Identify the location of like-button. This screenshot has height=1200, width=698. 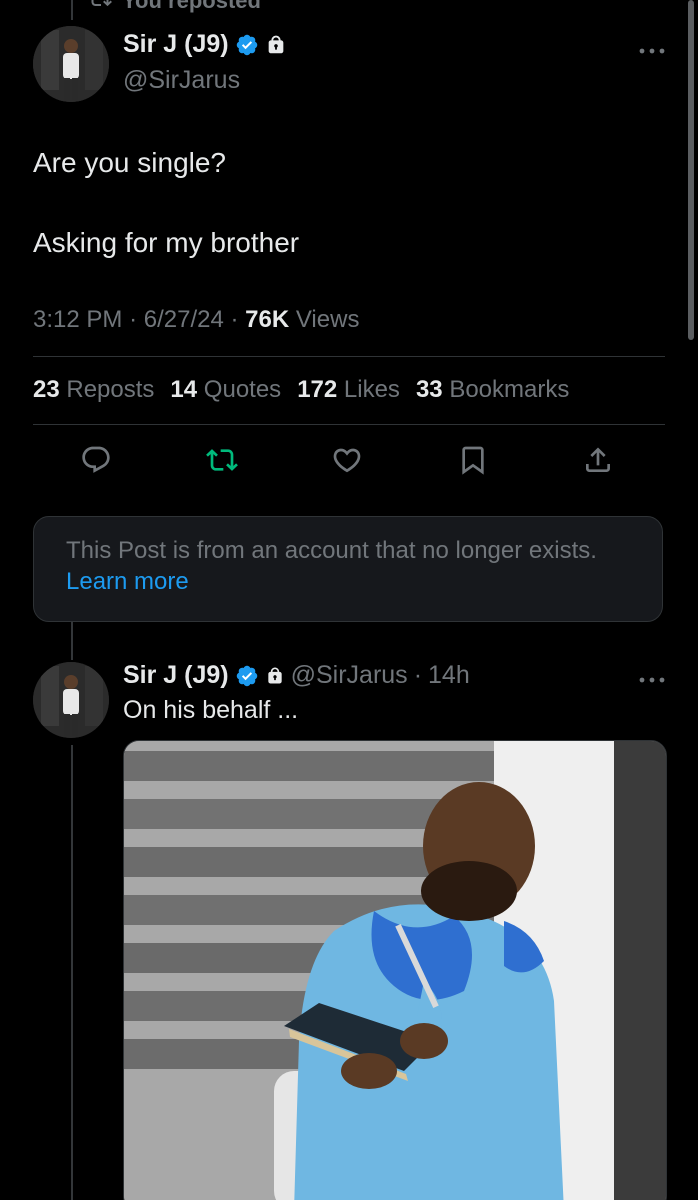
(347, 460).